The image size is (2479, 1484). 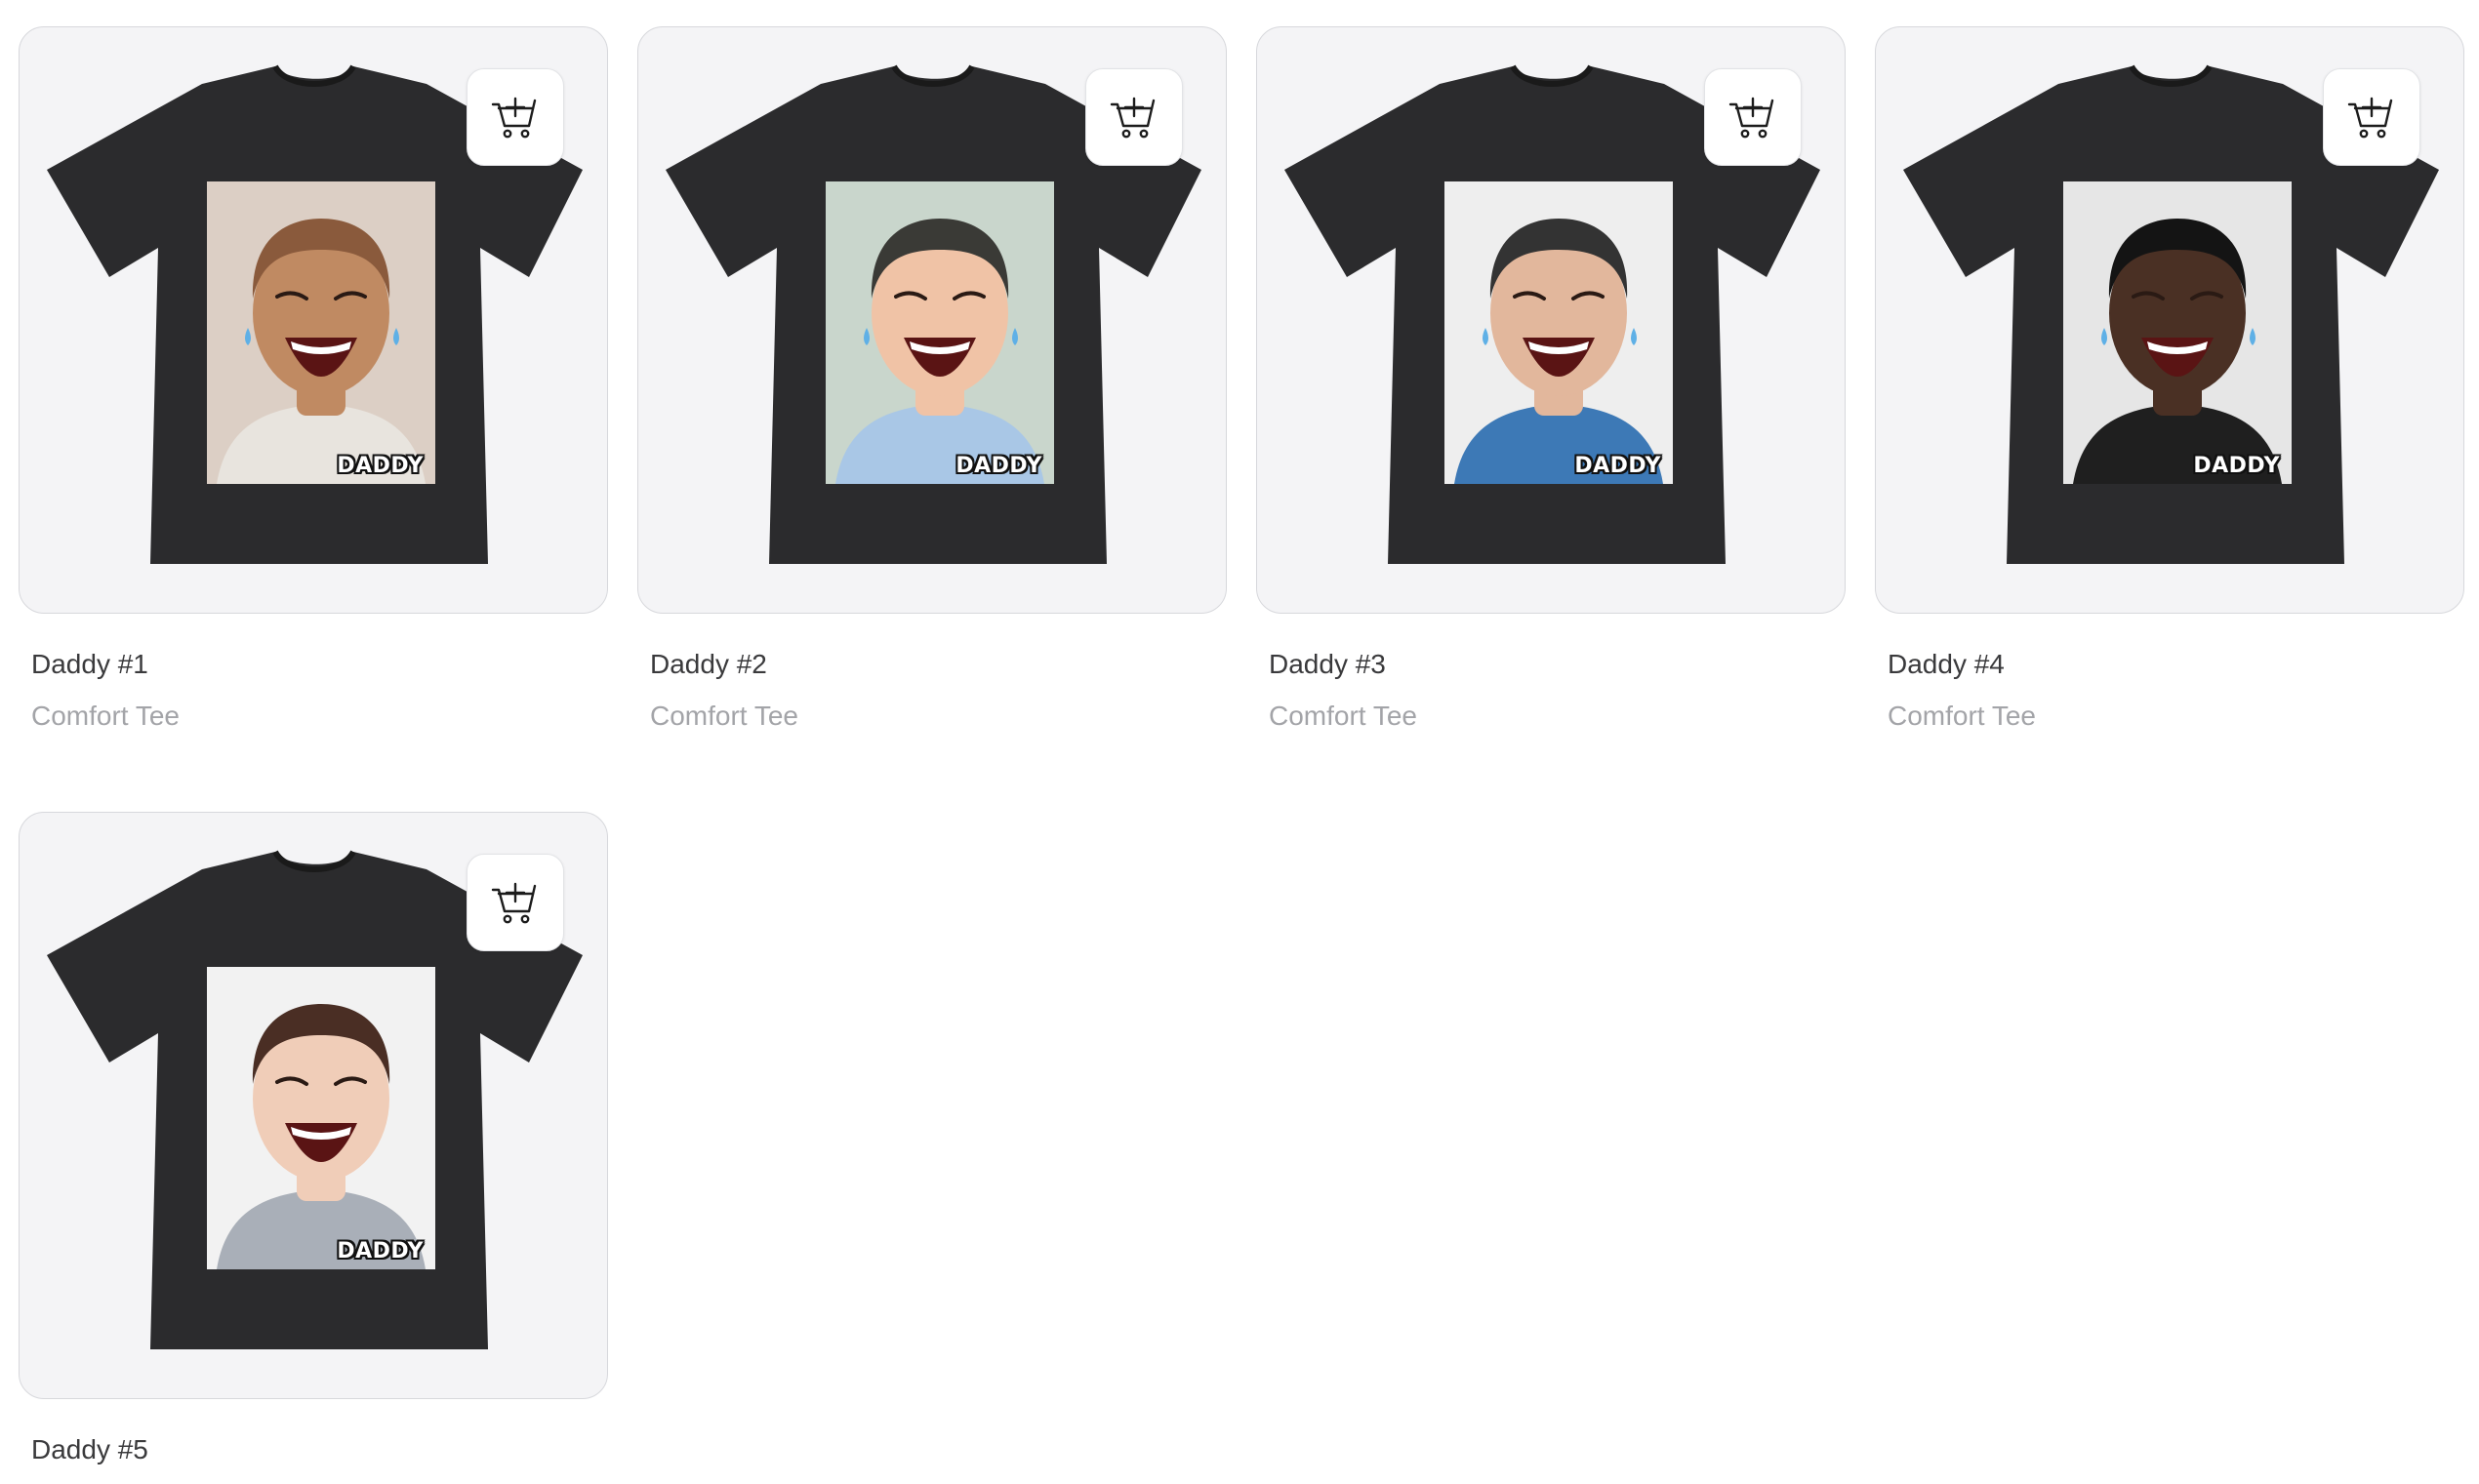 I want to click on product-card: DADDY Daddy #3 Comfort Tee, so click(x=1551, y=380).